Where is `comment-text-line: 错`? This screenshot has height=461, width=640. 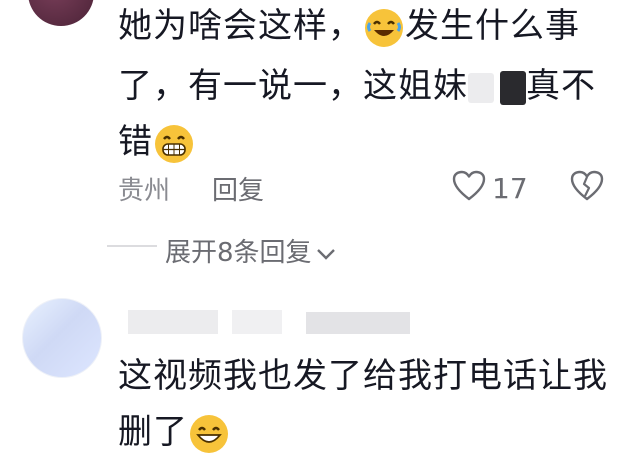 comment-text-line: 错 is located at coordinates (156, 138).